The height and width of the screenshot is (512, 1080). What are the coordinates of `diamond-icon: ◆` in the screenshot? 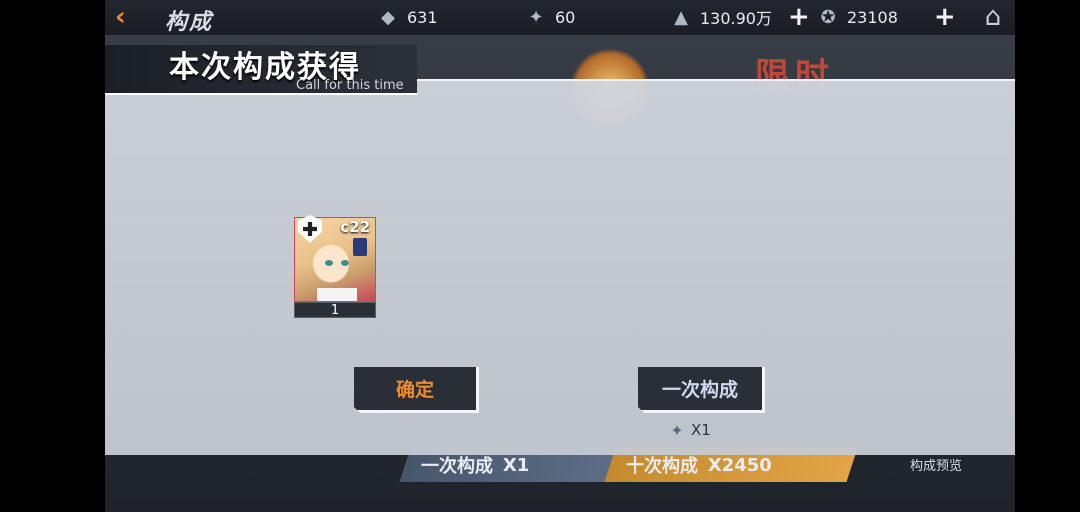 It's located at (388, 17).